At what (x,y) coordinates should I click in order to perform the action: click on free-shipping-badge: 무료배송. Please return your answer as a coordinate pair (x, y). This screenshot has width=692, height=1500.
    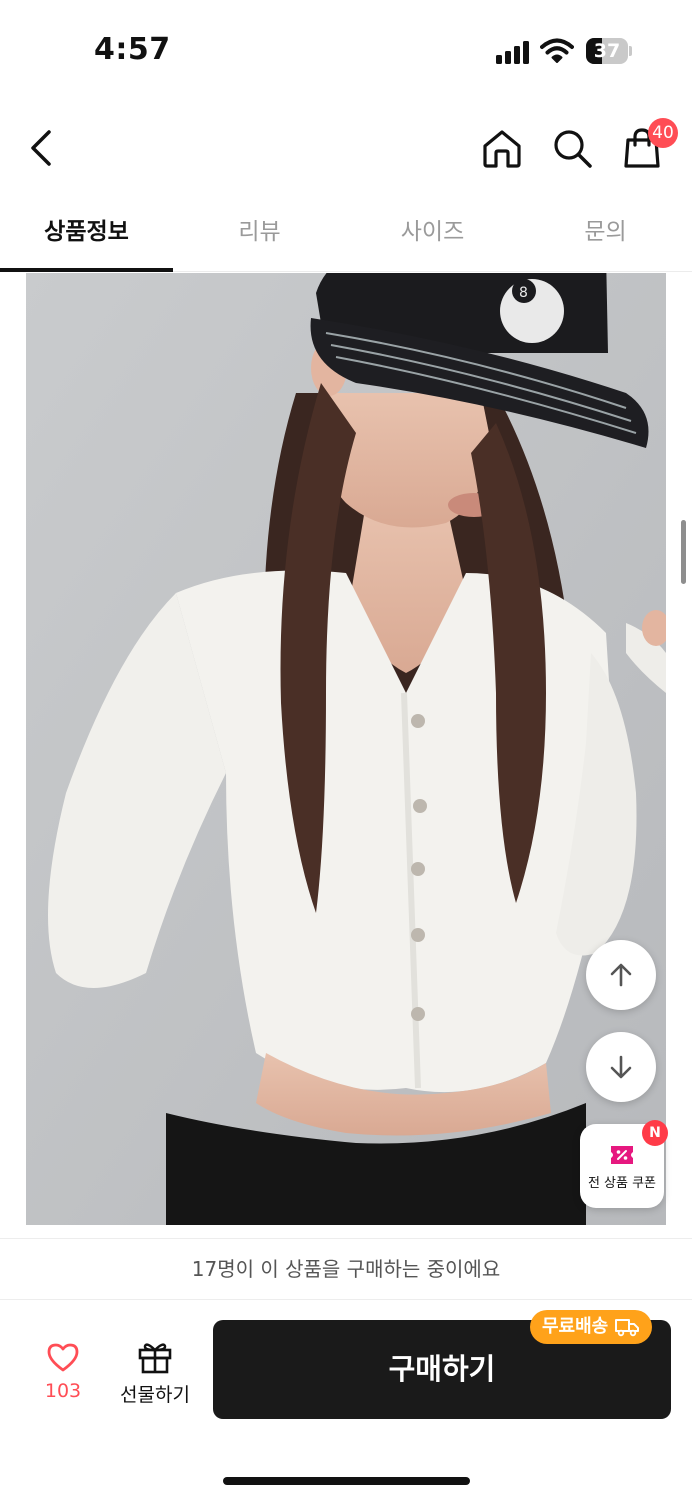
    Looking at the image, I should click on (591, 1327).